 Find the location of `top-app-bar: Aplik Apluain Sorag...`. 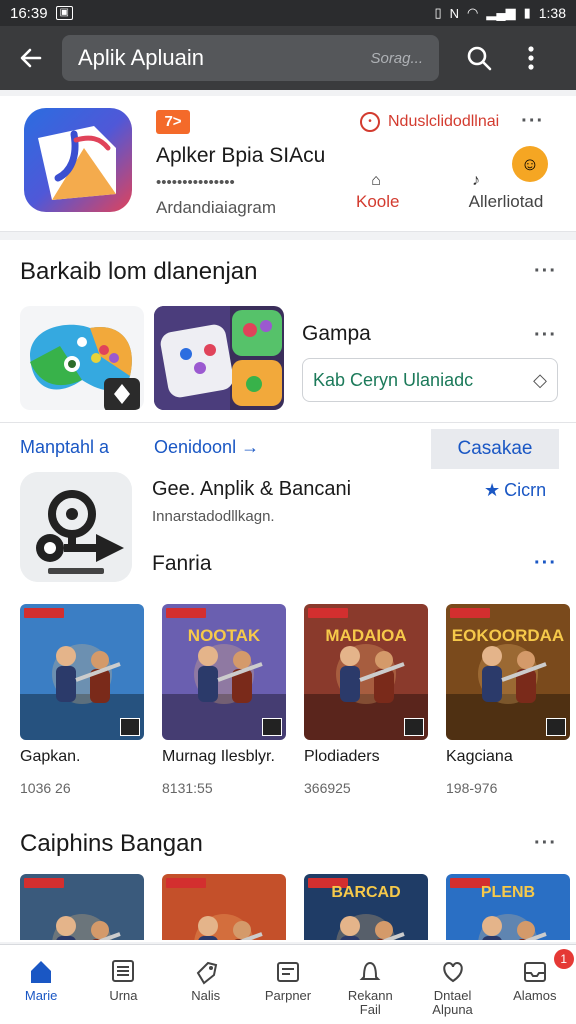

top-app-bar: Aplik Apluain Sorag... is located at coordinates (288, 58).